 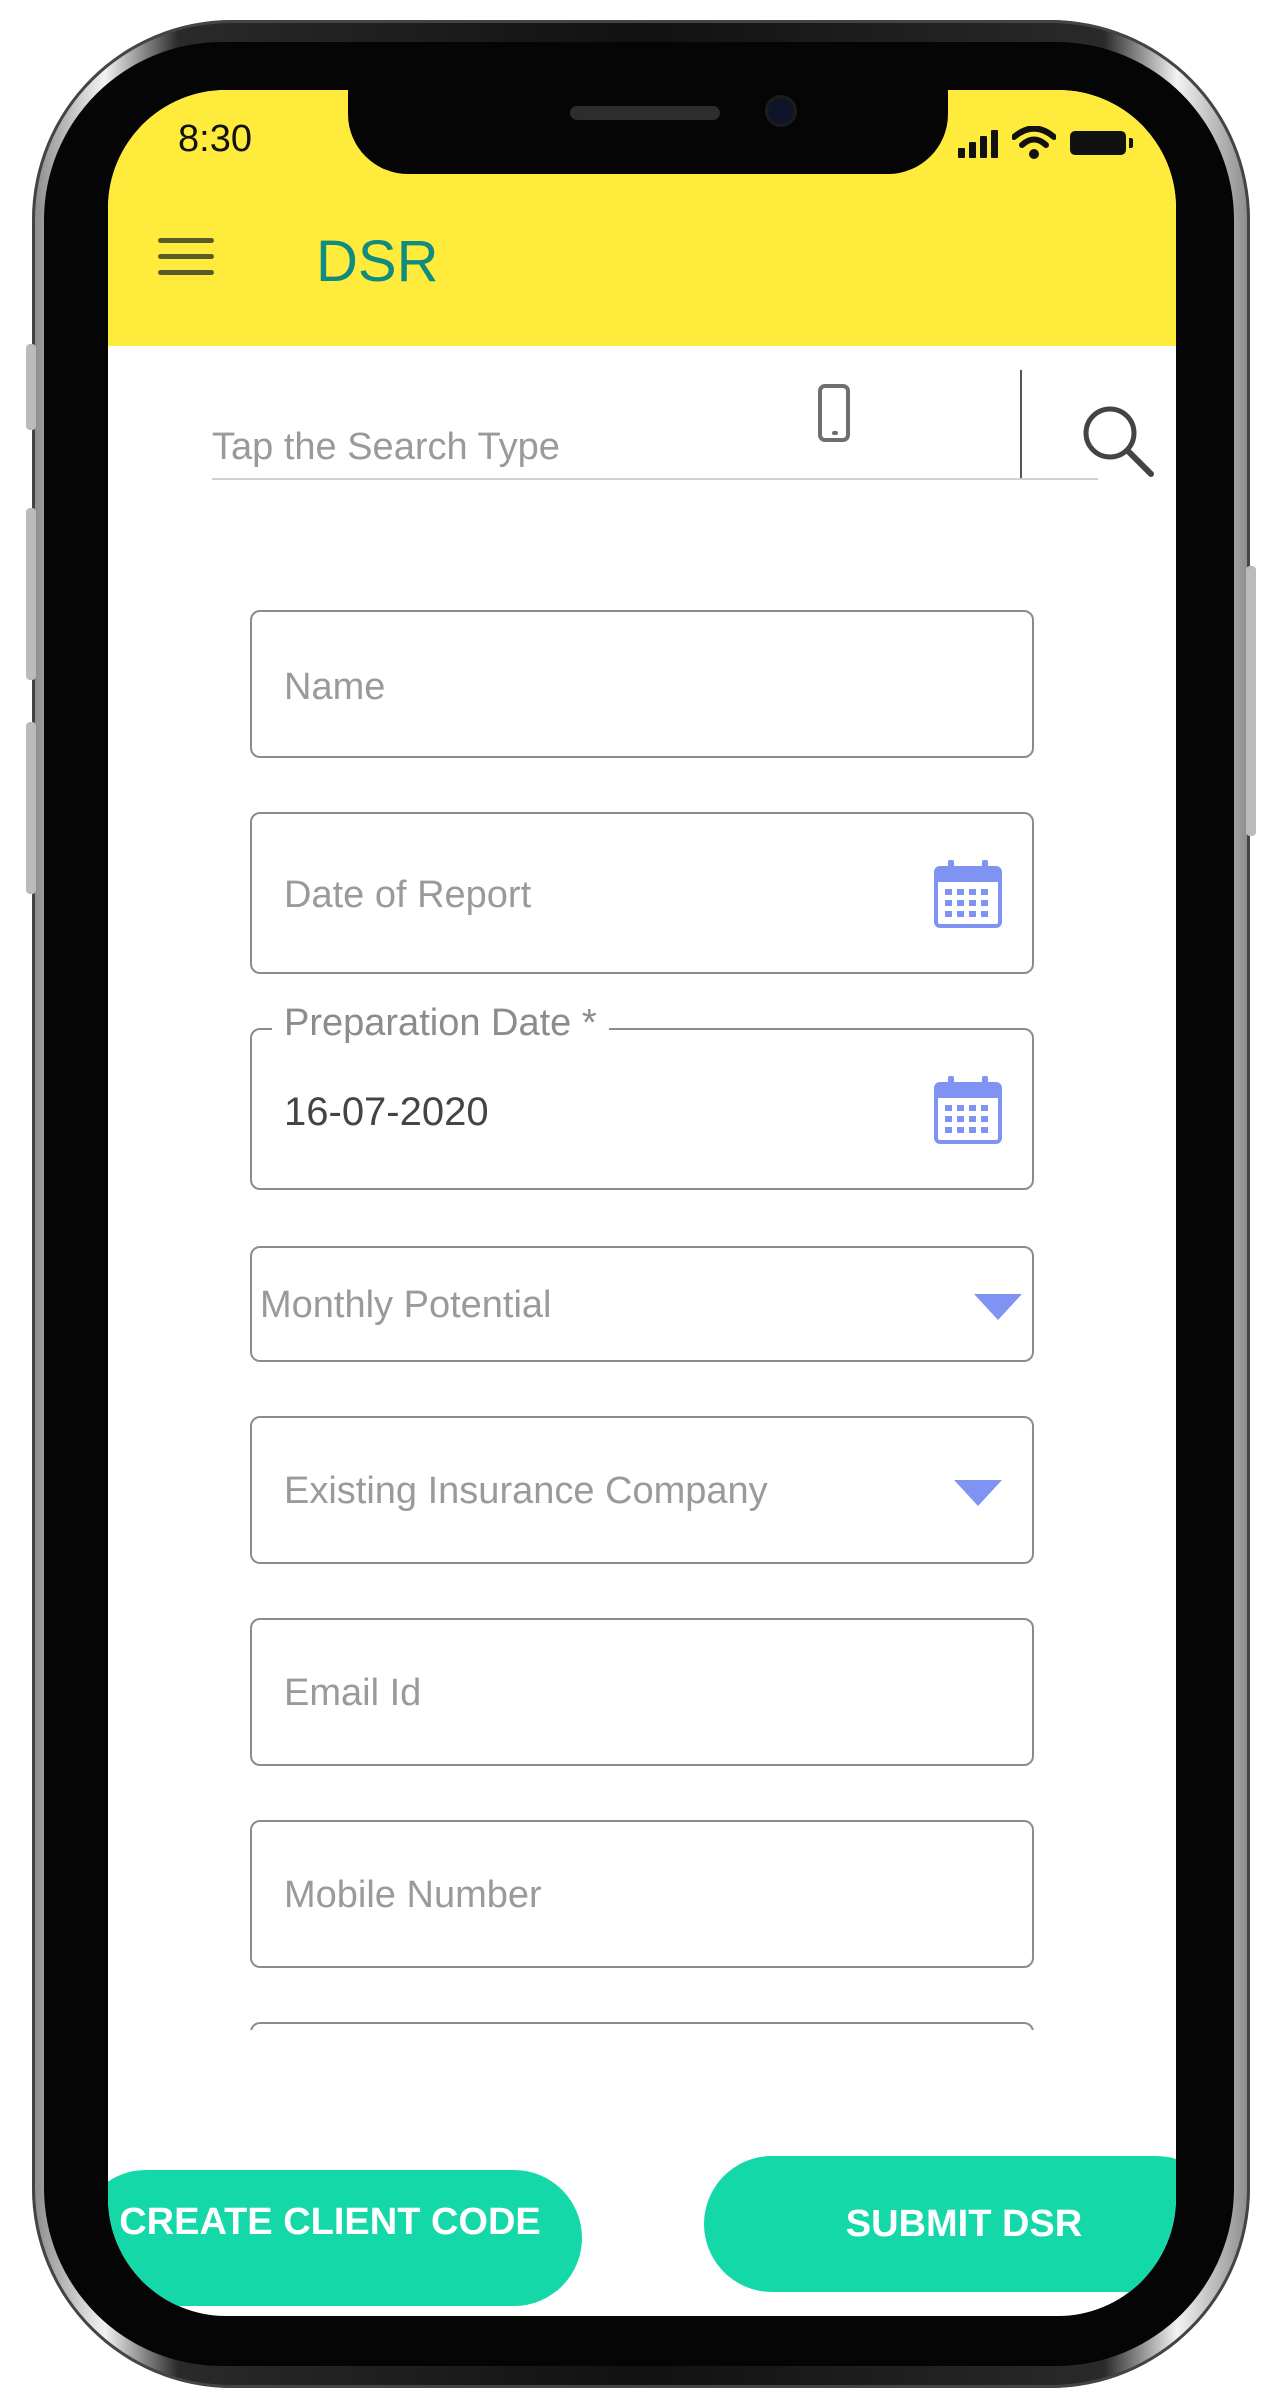 What do you see at coordinates (1021, 424) in the screenshot?
I see `search-divider` at bounding box center [1021, 424].